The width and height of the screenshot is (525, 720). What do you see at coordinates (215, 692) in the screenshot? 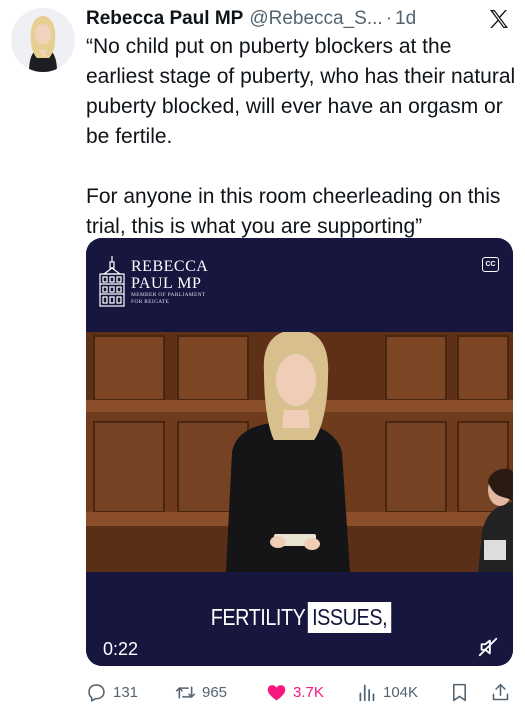
I see `repost-count: 965` at bounding box center [215, 692].